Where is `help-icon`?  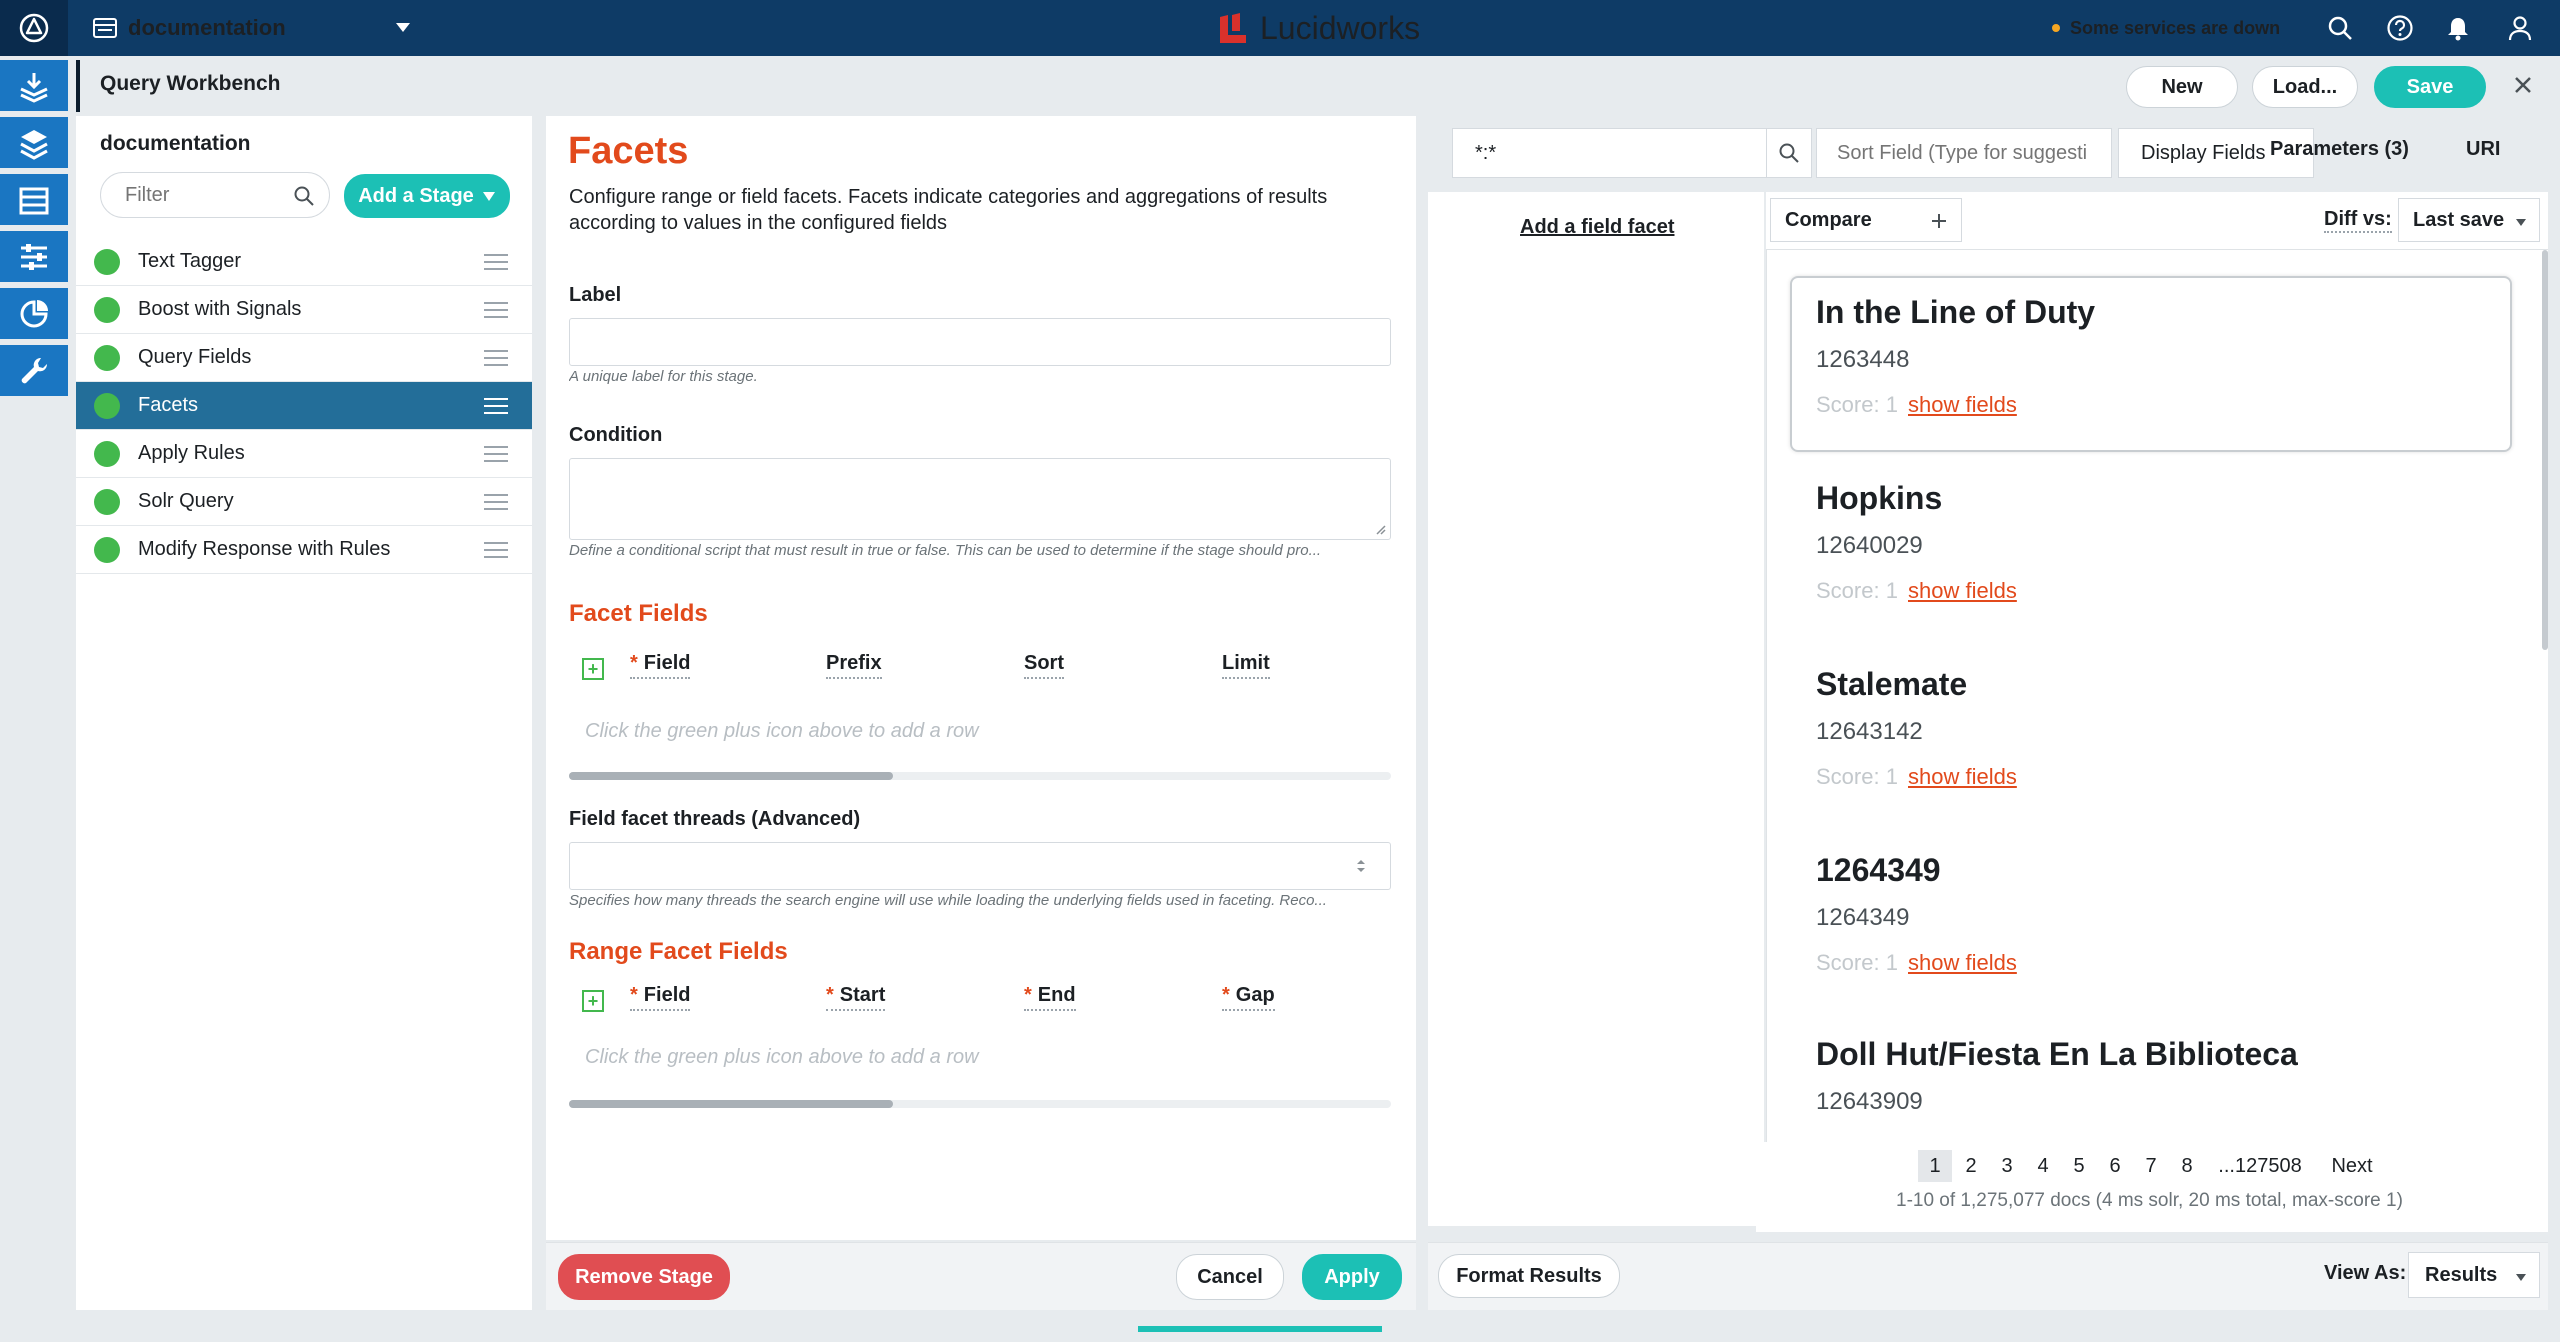
help-icon is located at coordinates (2400, 28).